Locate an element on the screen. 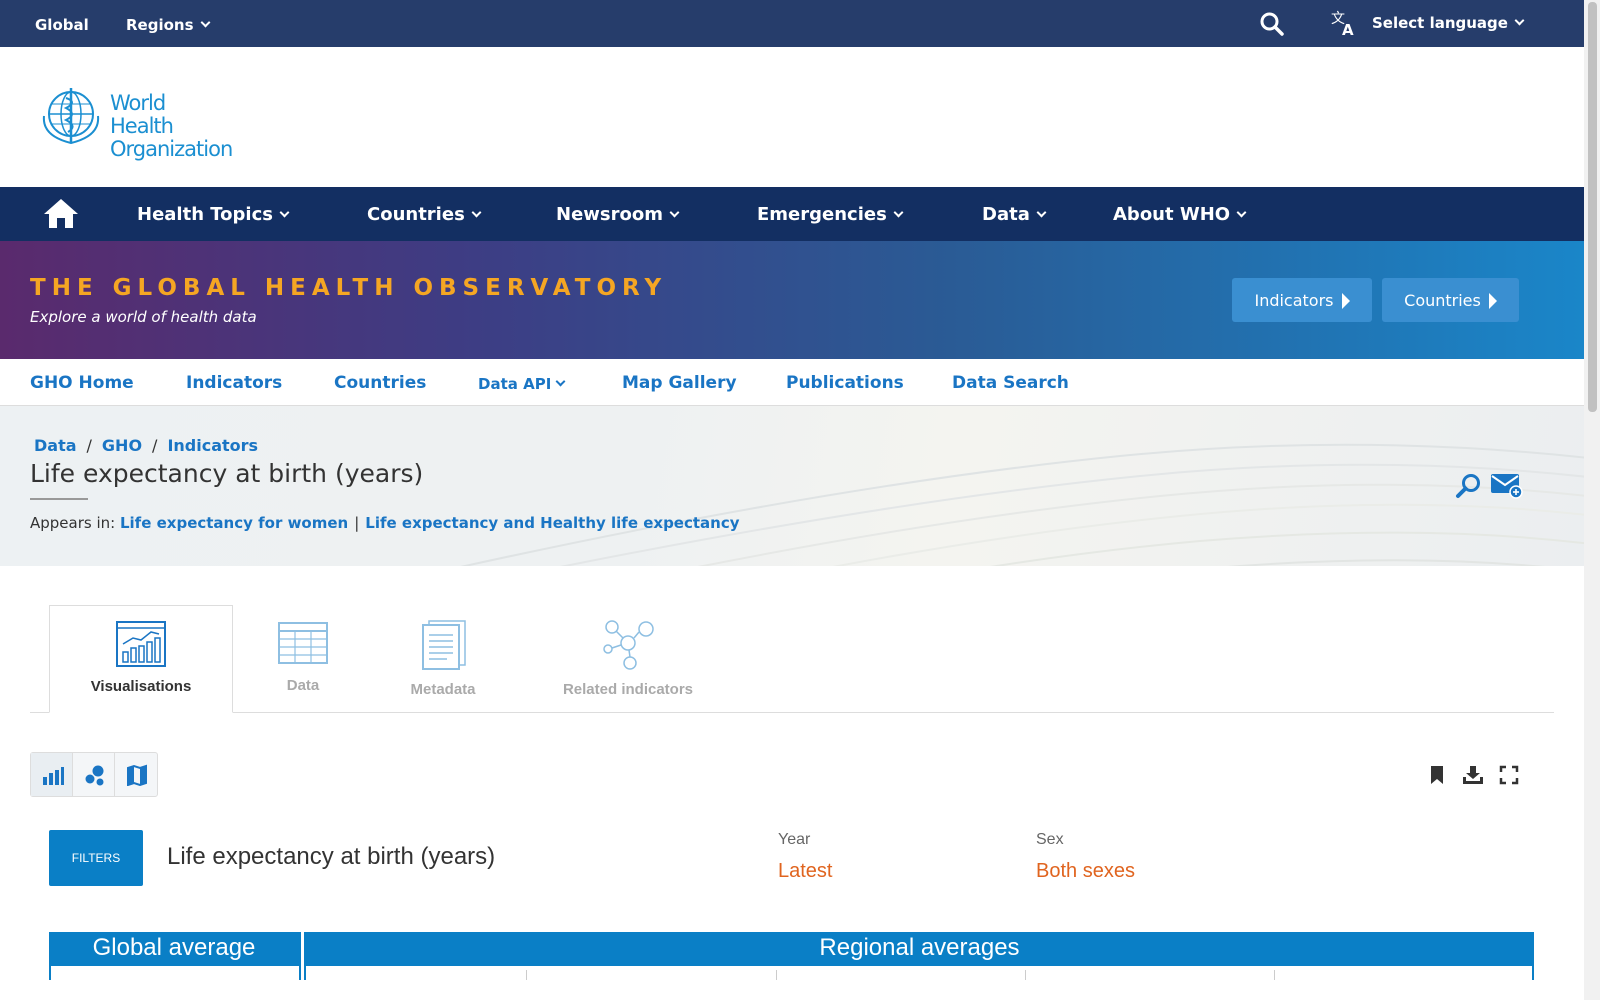 This screenshot has width=1600, height=1000. bubble-chart-icon is located at coordinates (94, 775).